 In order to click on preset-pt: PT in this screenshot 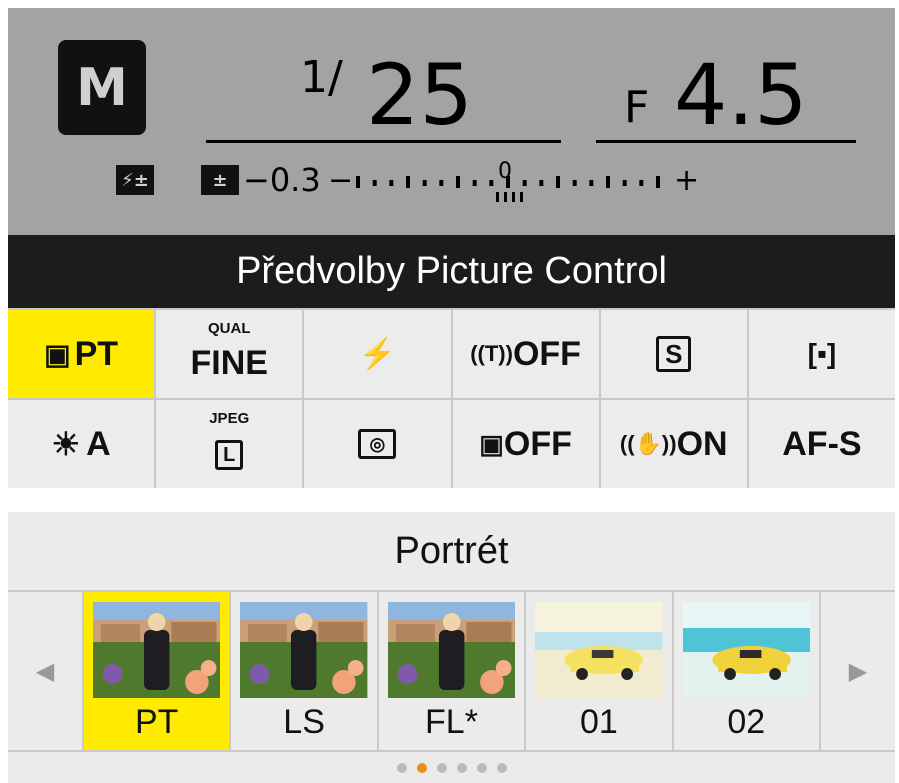, I will do `click(157, 671)`.